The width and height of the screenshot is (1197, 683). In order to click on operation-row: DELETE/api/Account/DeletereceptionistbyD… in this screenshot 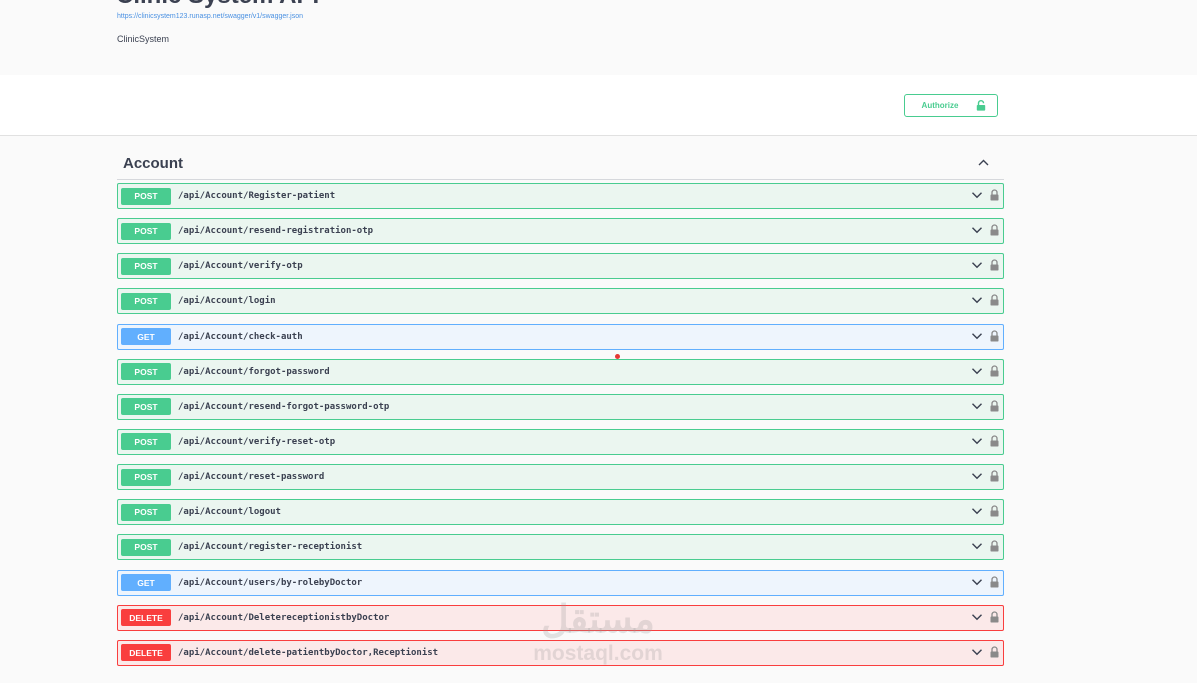, I will do `click(560, 617)`.